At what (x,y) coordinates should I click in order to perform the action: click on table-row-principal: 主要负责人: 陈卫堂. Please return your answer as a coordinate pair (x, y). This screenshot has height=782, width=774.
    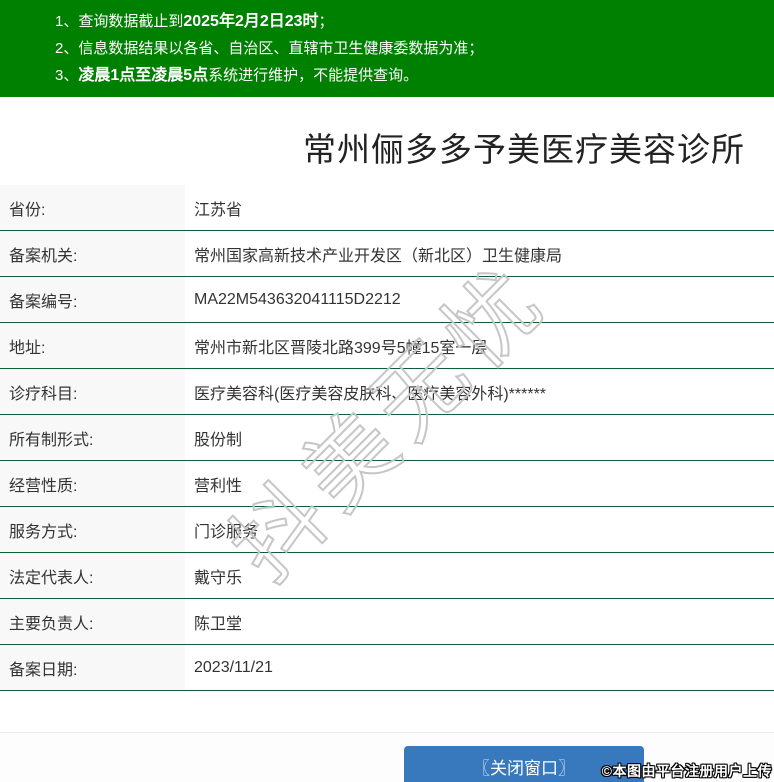
    Looking at the image, I should click on (387, 622).